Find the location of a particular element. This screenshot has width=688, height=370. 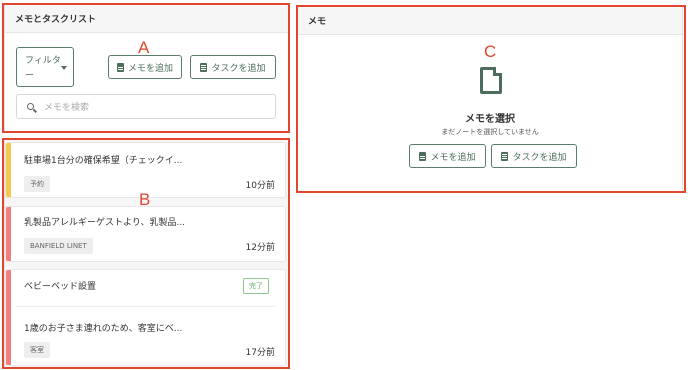

panel-title: メモ is located at coordinates (490, 21).